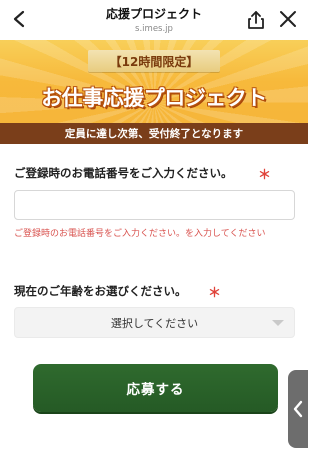 The height and width of the screenshot is (453, 320). What do you see at coordinates (123, 173) in the screenshot?
I see `phone-question-label: ご登録時のお電話番号をご入力ください。` at bounding box center [123, 173].